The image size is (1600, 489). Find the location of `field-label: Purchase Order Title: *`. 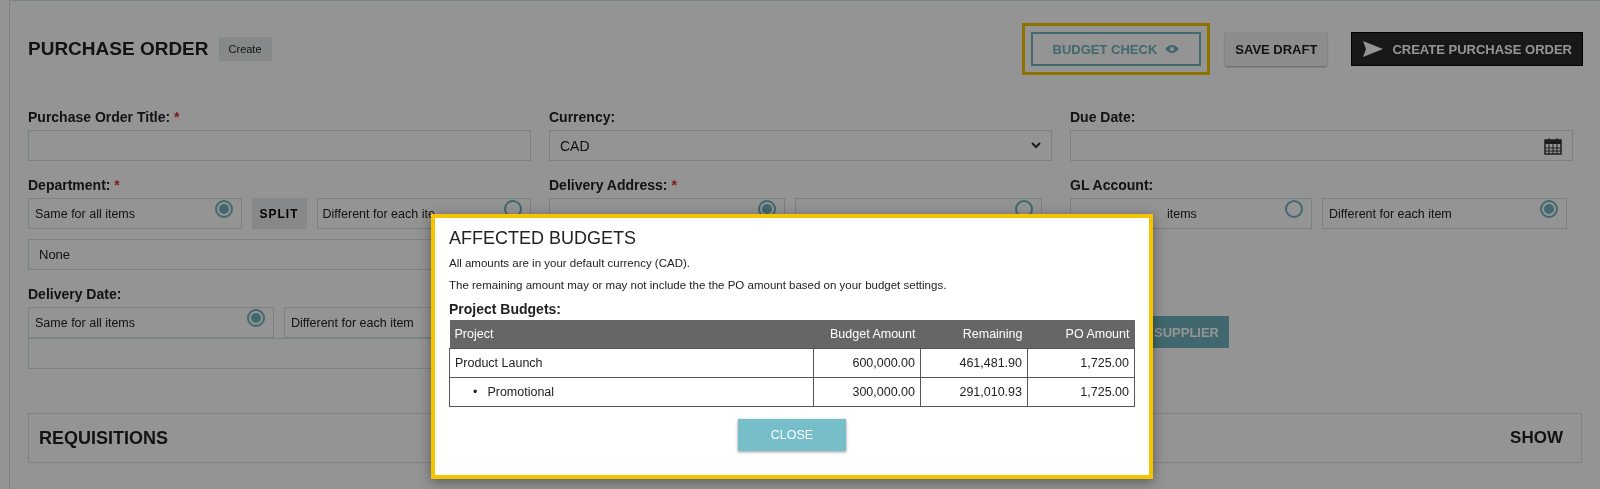

field-label: Purchase Order Title: * is located at coordinates (104, 117).